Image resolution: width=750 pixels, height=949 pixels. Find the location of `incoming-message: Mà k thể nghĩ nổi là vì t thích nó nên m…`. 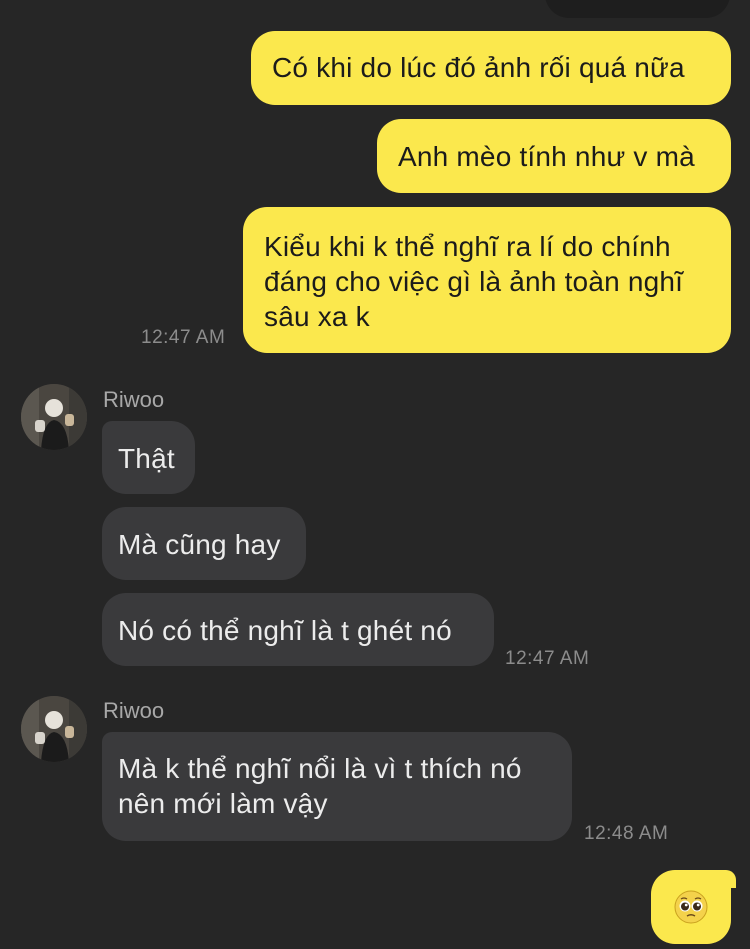

incoming-message: Mà k thể nghĩ nổi là vì t thích nó nên m… is located at coordinates (337, 786).